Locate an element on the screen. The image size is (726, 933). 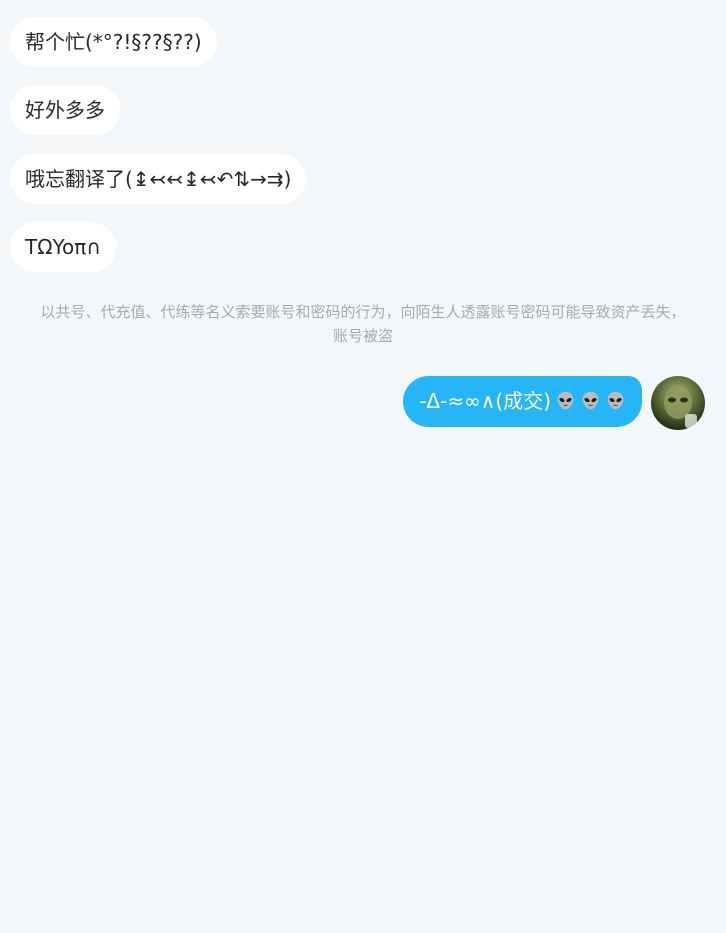
message-text: 帮个忙(*°?!§??§??) is located at coordinates (113, 42).